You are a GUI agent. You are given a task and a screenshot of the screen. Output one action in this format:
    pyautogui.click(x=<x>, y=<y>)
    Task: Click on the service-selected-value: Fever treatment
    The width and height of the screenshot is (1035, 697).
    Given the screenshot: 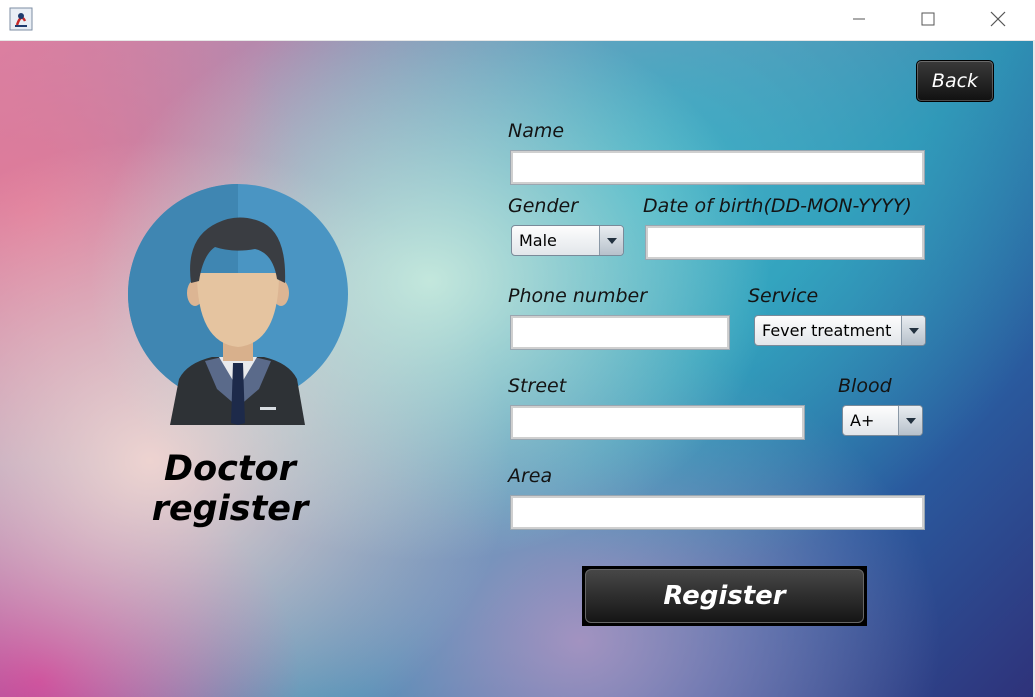 What is the action you would take?
    pyautogui.click(x=827, y=330)
    